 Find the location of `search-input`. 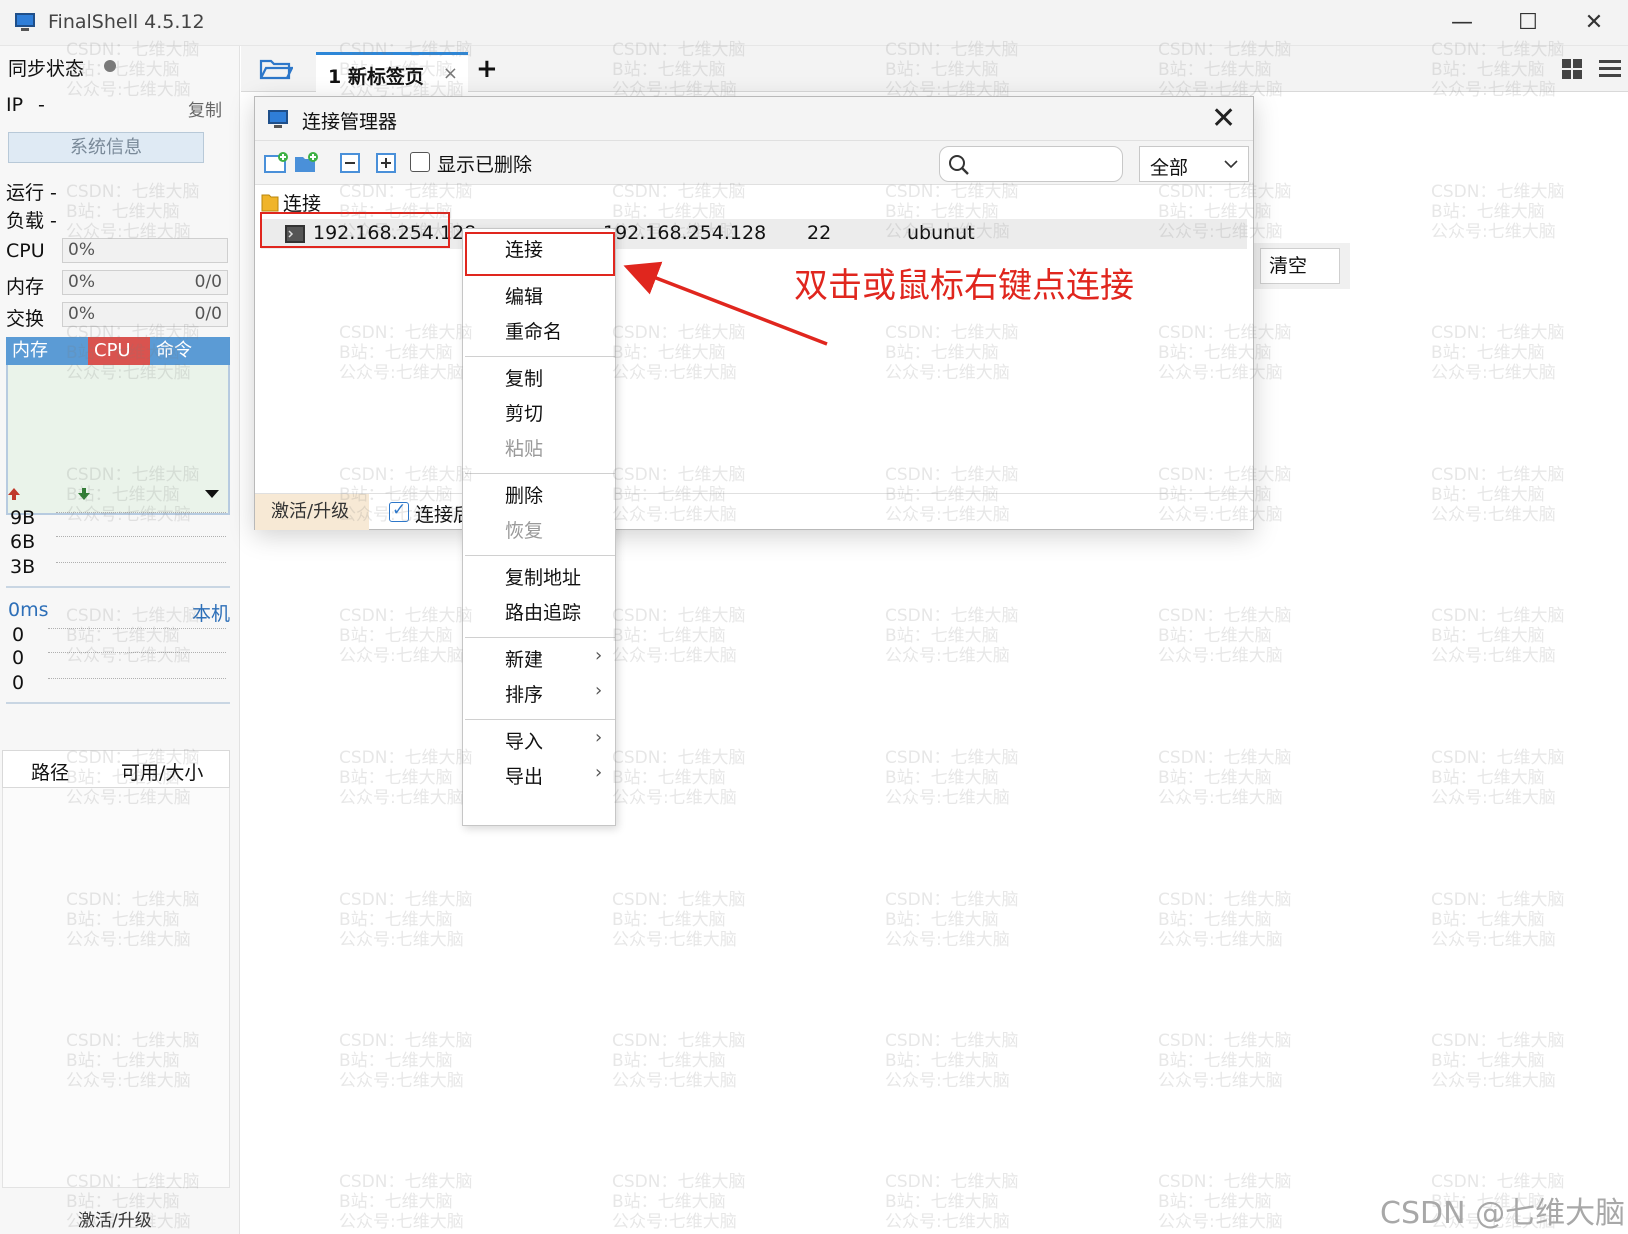

search-input is located at coordinates (1031, 164).